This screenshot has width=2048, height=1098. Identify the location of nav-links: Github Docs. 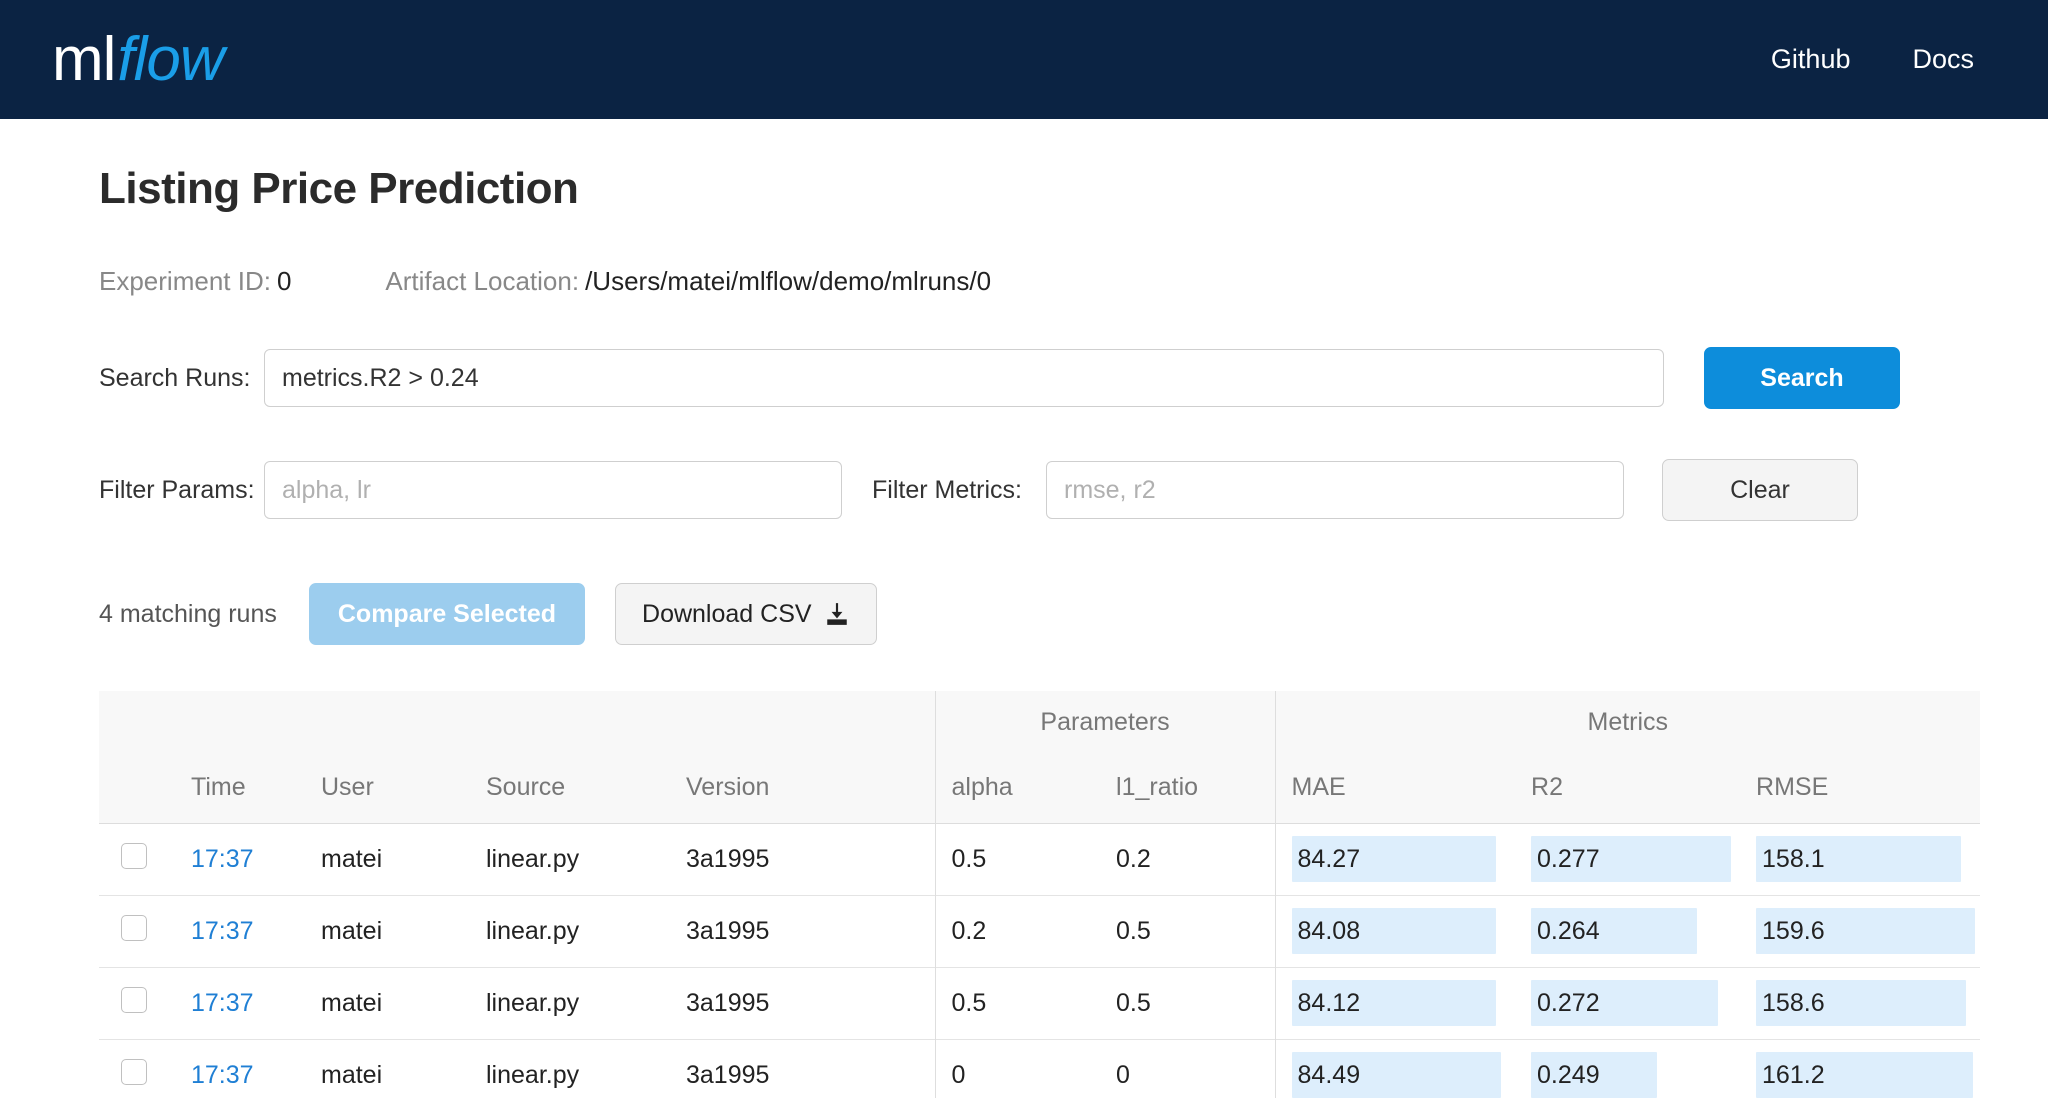
(1872, 59).